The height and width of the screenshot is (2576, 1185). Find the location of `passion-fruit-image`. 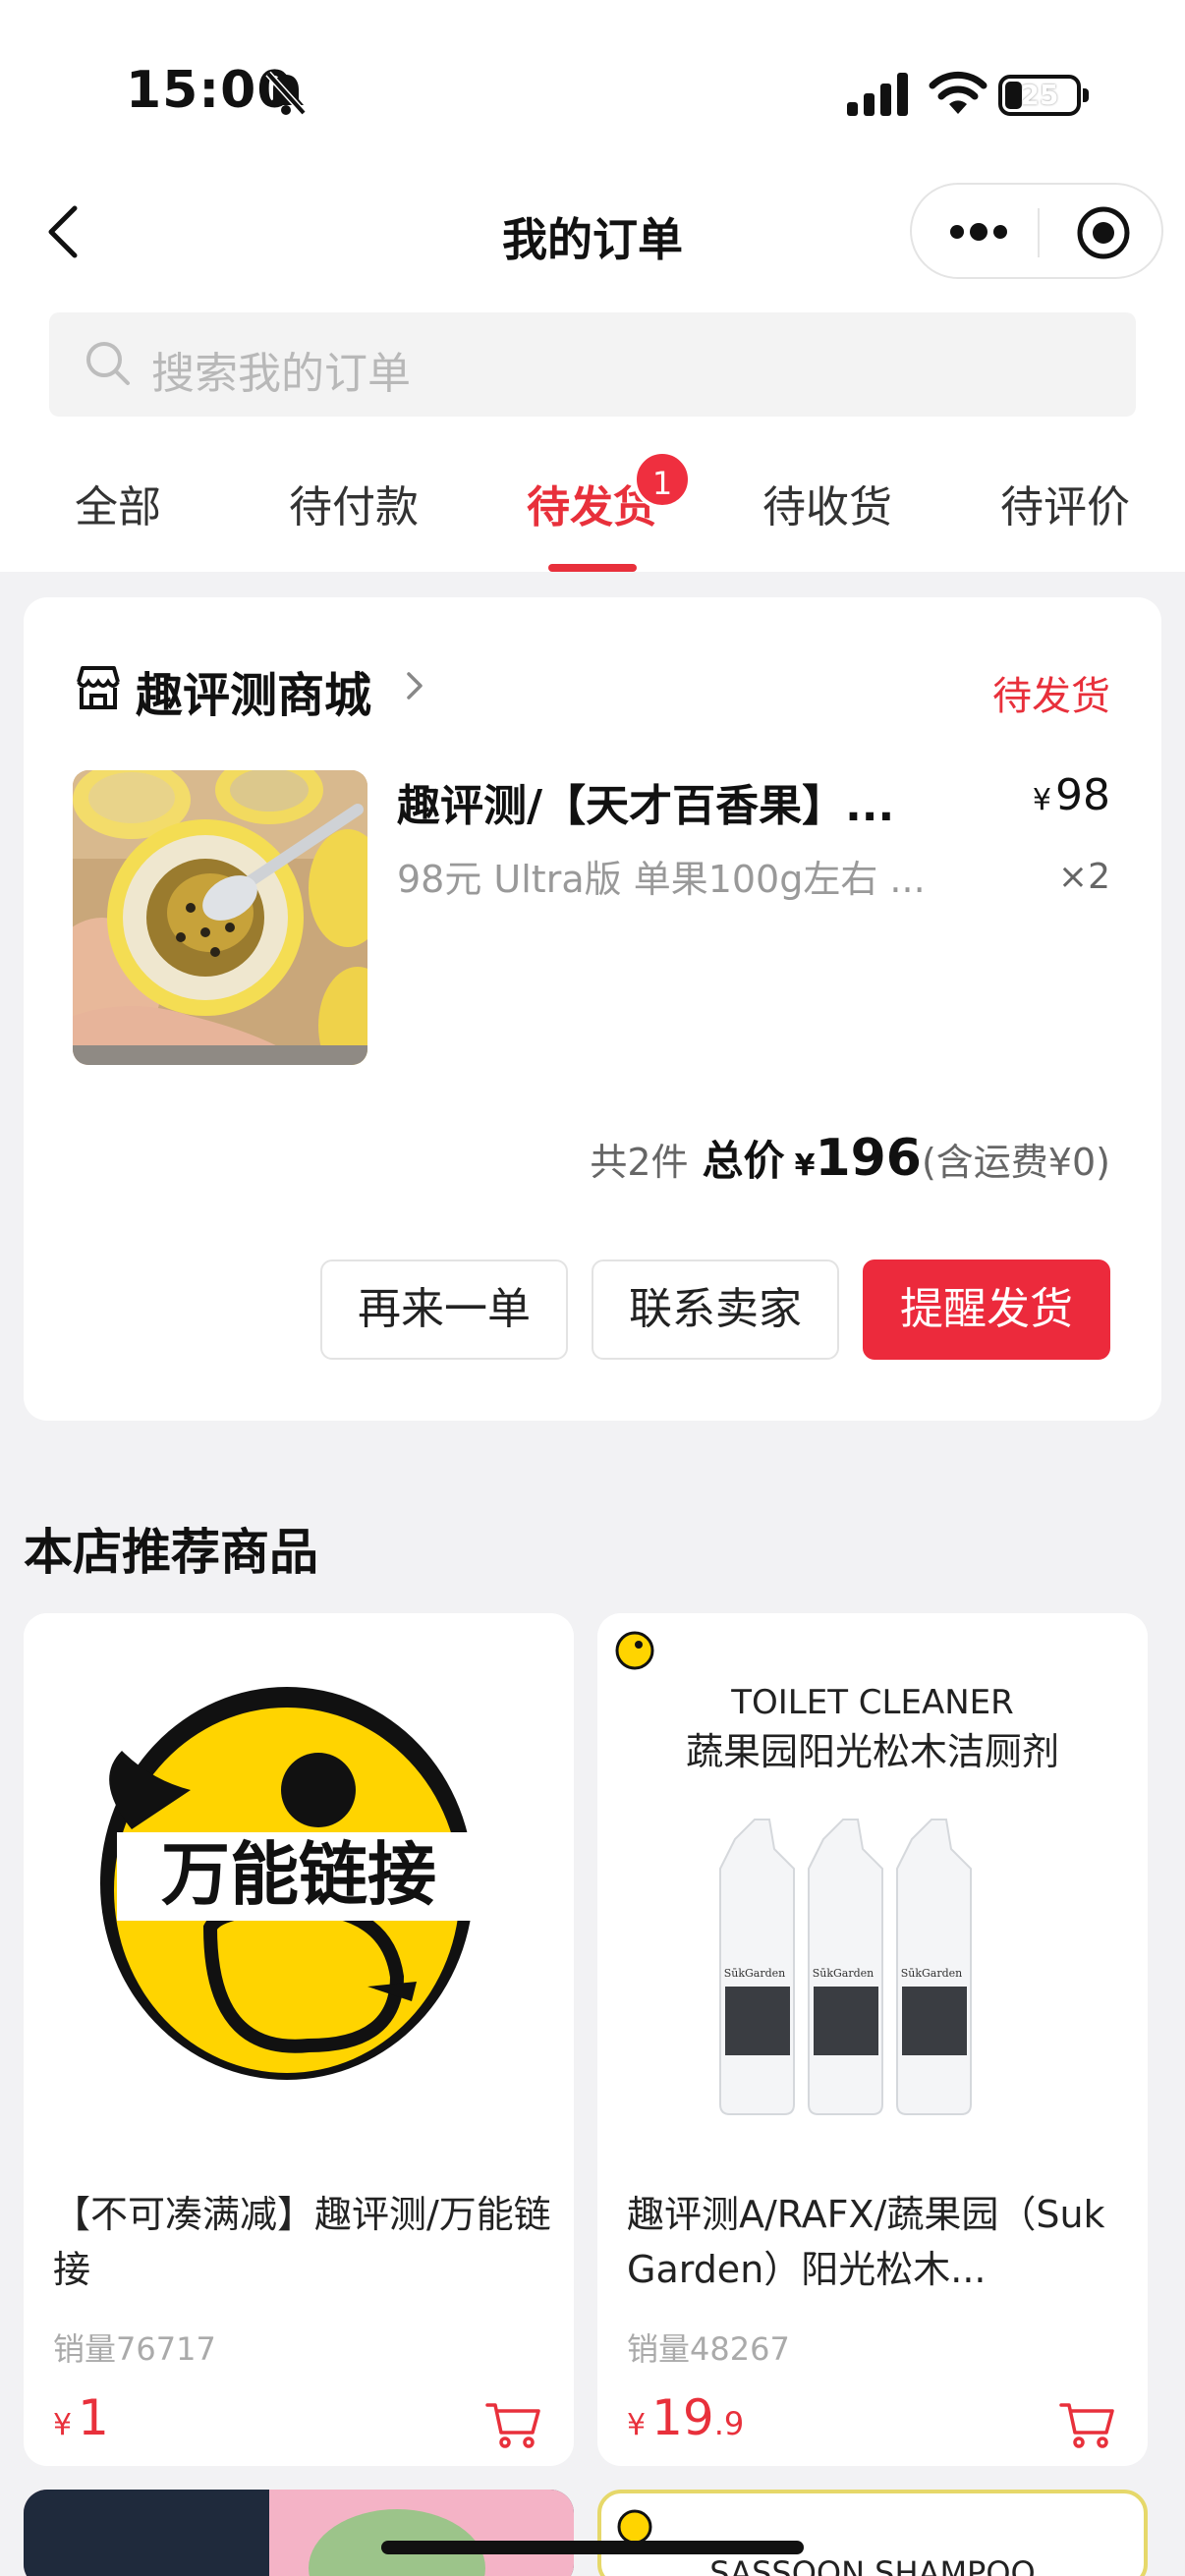

passion-fruit-image is located at coordinates (220, 917).